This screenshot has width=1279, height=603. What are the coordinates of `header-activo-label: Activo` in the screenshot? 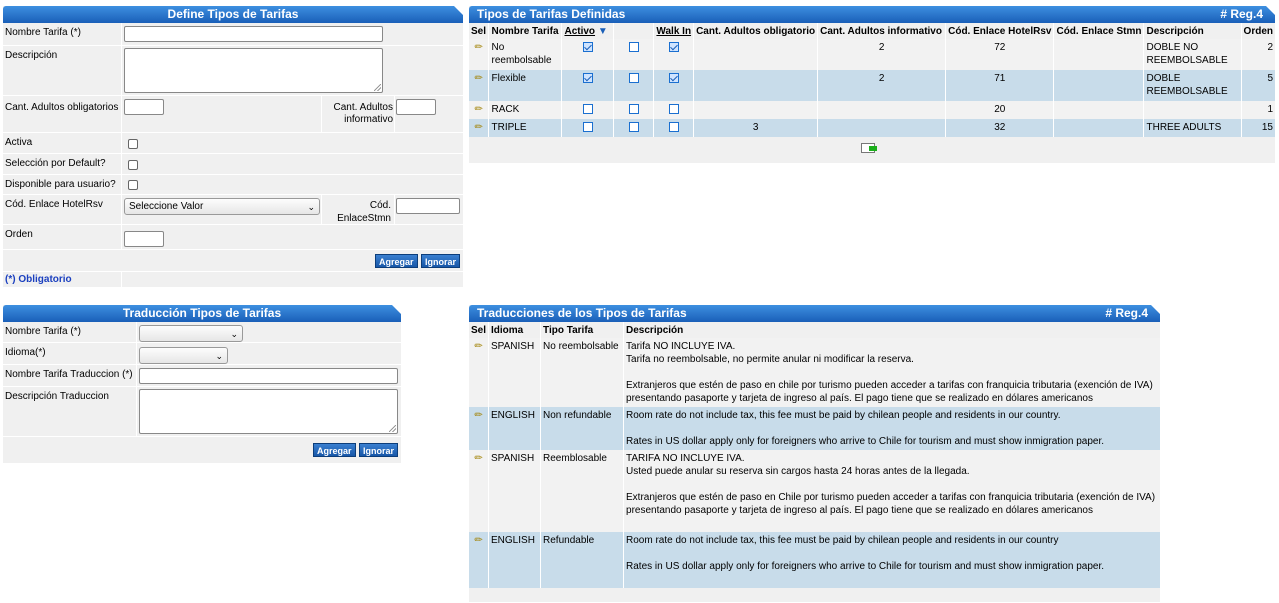 It's located at (579, 31).